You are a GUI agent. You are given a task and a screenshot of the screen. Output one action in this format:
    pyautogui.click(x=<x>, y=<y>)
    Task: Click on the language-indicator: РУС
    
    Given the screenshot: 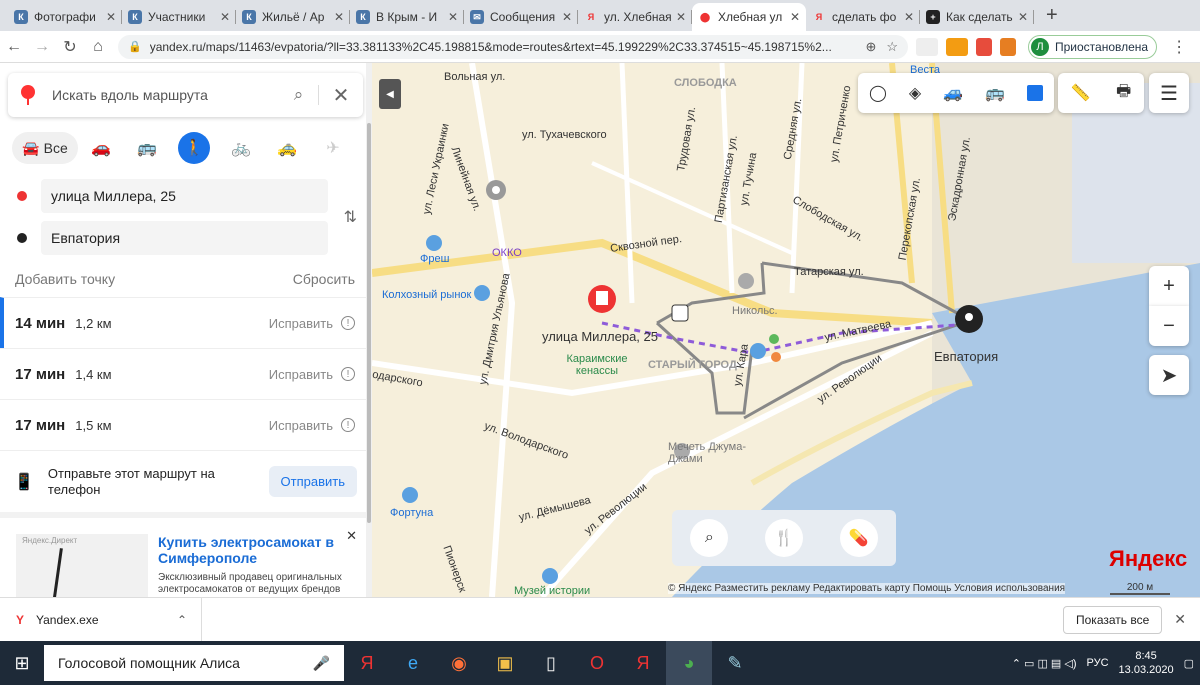 What is the action you would take?
    pyautogui.click(x=1098, y=663)
    